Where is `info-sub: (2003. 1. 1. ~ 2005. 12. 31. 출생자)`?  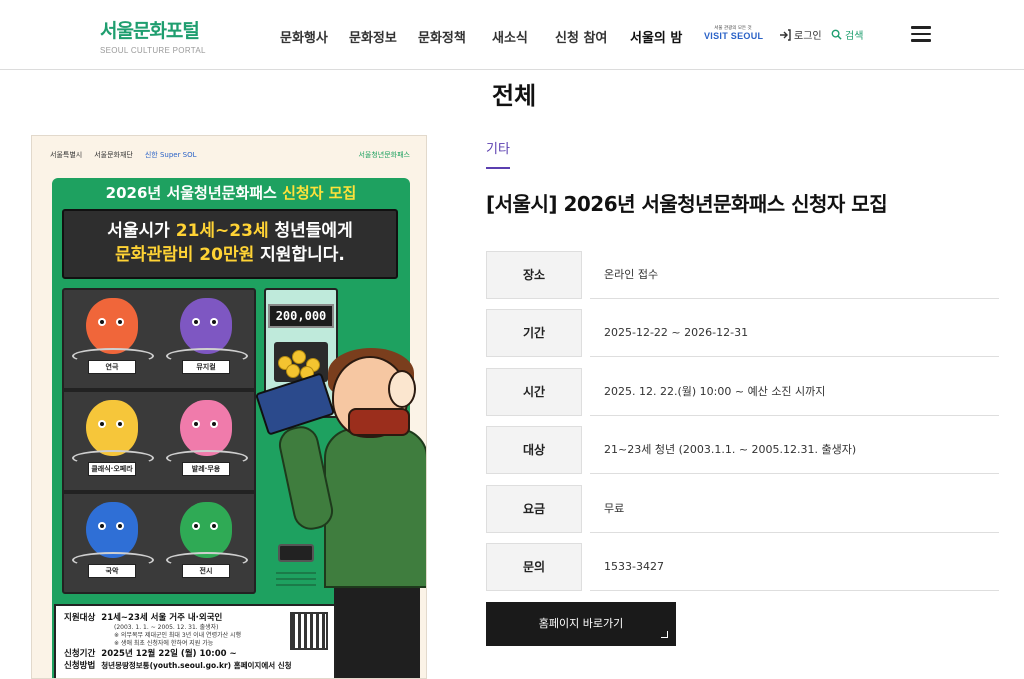
info-sub: (2003. 1. 1. ~ 2005. 12. 31. 출생자) is located at coordinates (166, 627).